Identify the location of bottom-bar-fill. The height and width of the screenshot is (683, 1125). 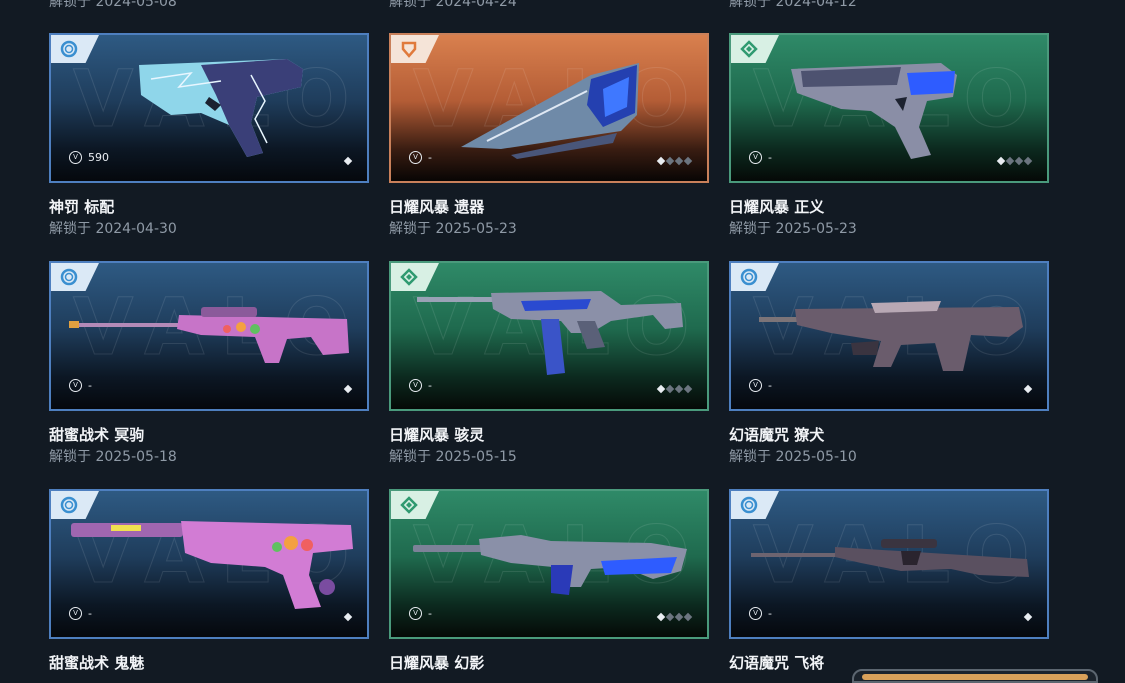
(975, 677).